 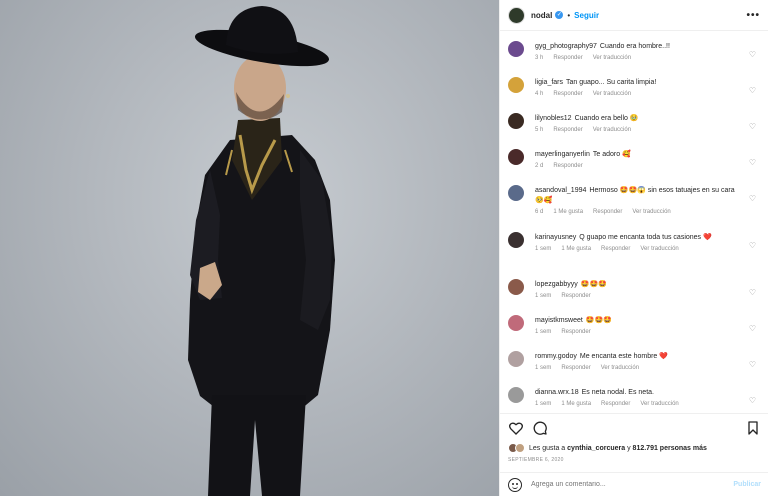 I want to click on commenter-username: dianna.wrx.18, so click(x=557, y=392).